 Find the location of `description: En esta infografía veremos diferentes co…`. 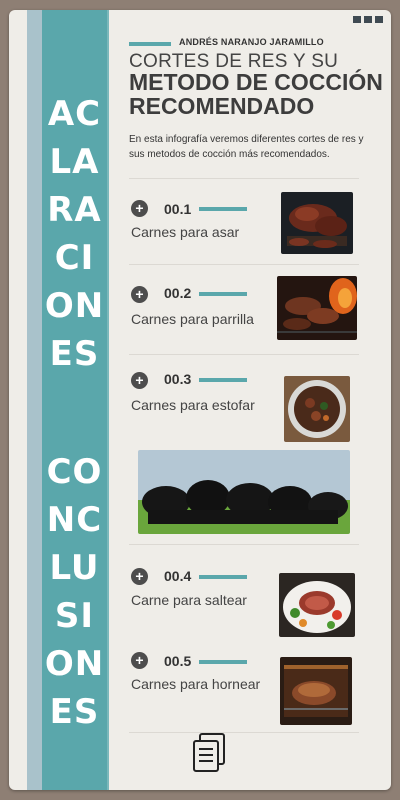

description: En esta infografía veremos diferentes co… is located at coordinates (246, 147).